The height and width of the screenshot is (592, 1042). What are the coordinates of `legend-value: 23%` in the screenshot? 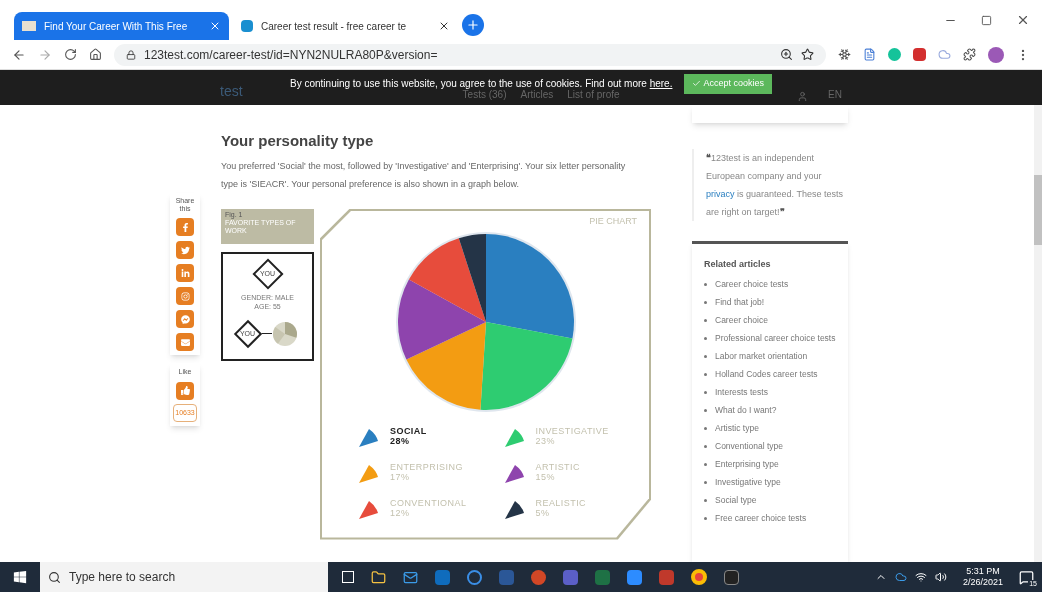 It's located at (545, 441).